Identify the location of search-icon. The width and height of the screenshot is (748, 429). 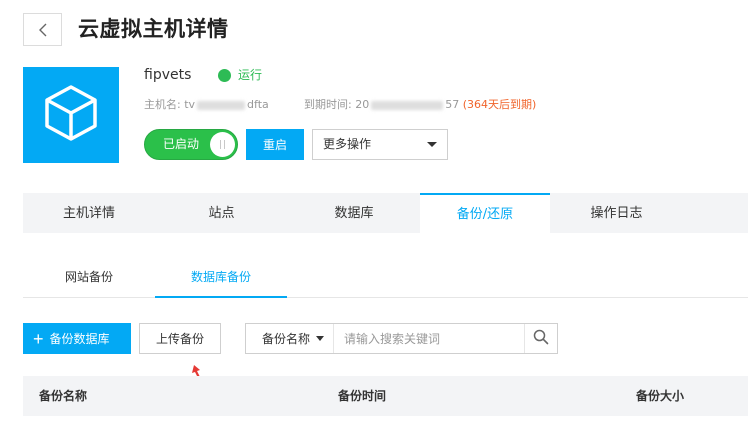
(541, 339).